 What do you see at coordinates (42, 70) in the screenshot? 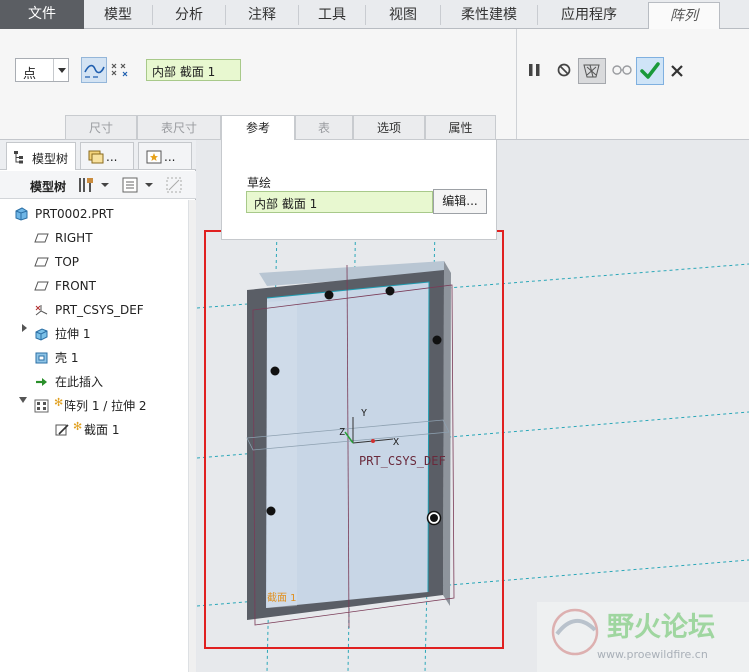
I see `pattern-type-dropdown: 点` at bounding box center [42, 70].